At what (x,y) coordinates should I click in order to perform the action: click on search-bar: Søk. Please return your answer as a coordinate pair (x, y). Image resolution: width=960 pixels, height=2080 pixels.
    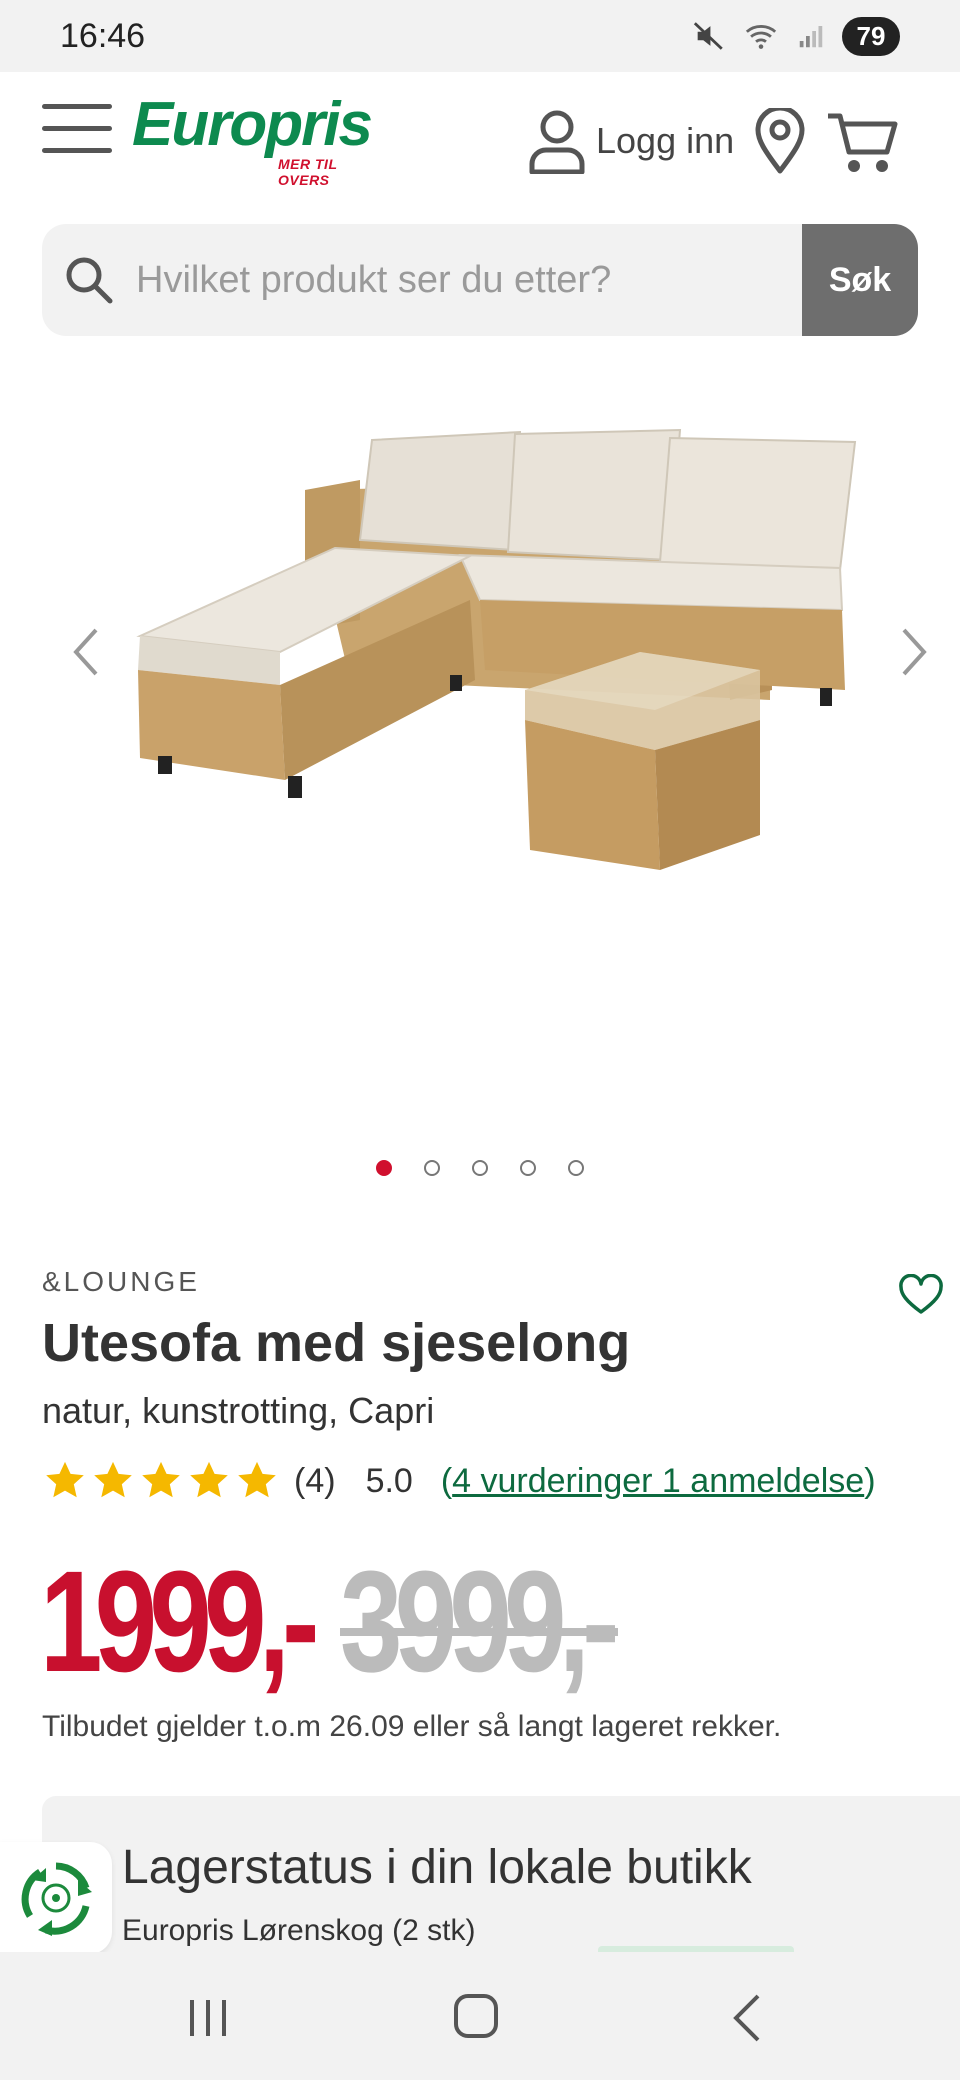
    Looking at the image, I should click on (480, 280).